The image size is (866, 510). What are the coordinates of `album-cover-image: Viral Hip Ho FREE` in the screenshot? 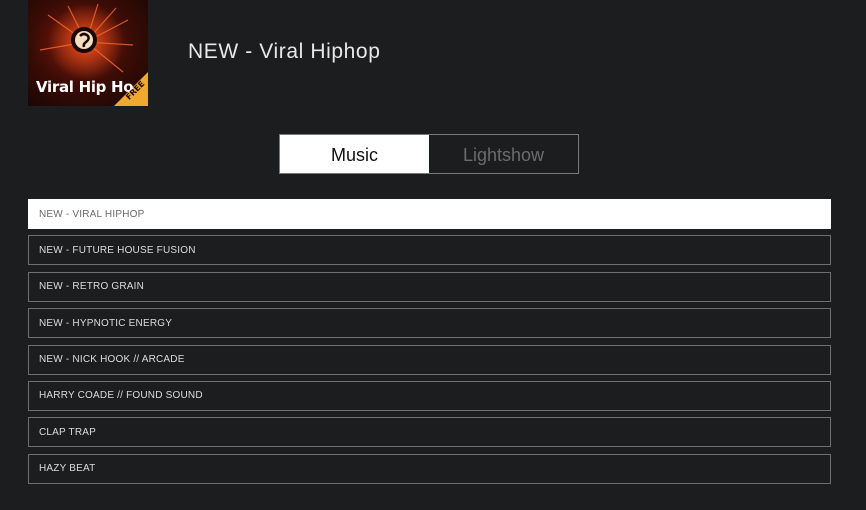 It's located at (88, 53).